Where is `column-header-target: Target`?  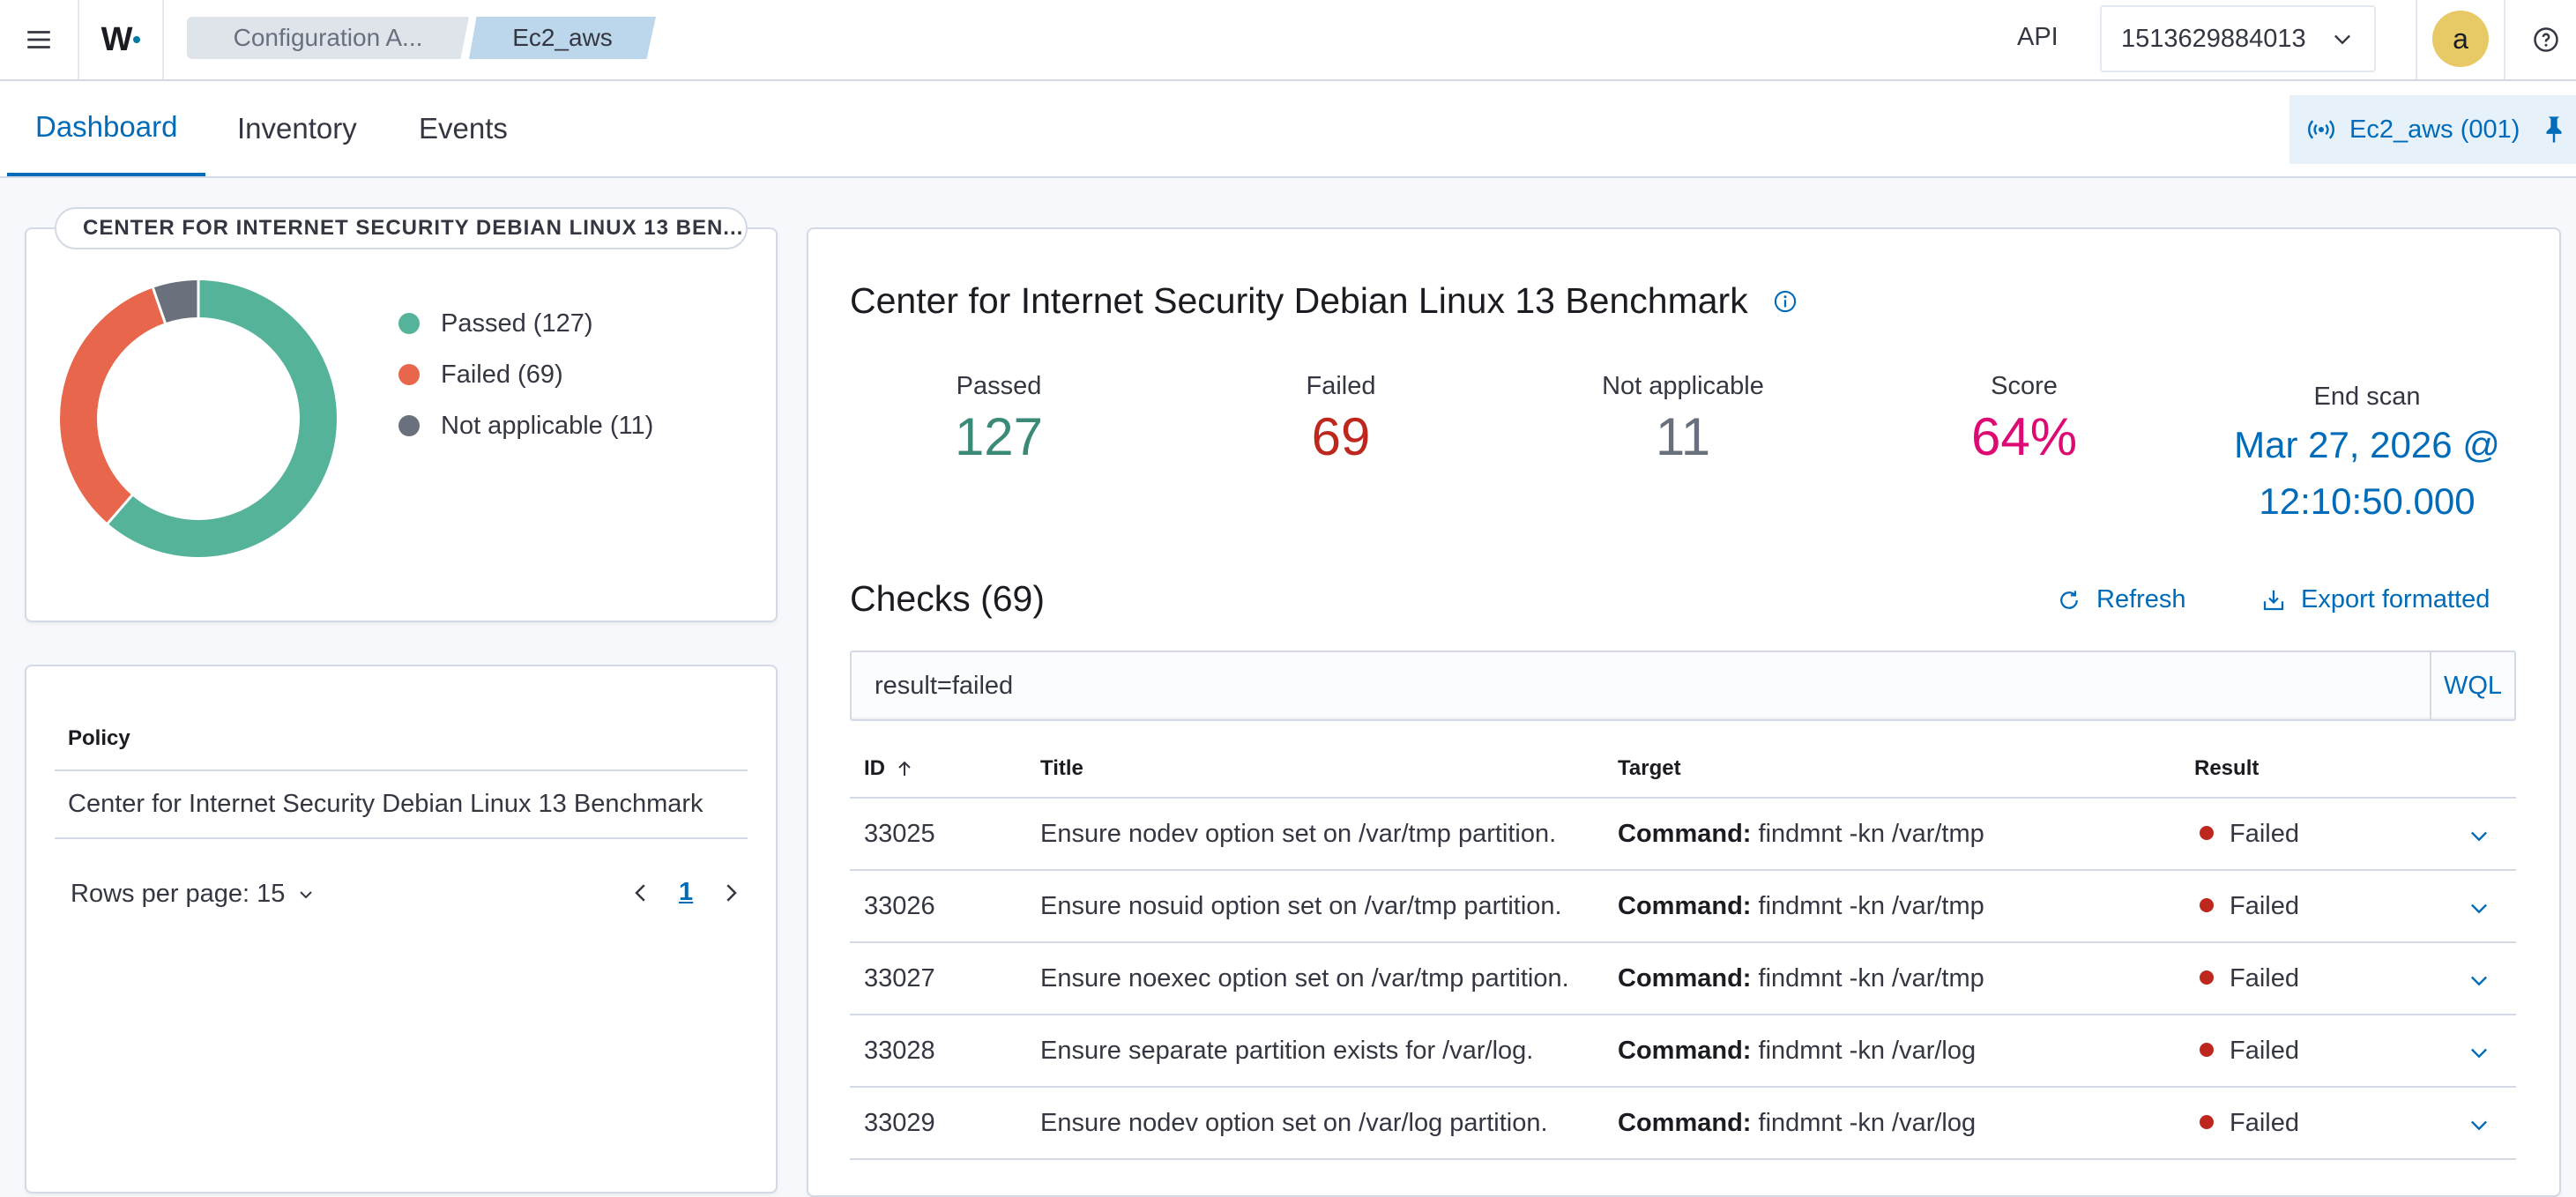
column-header-target: Target is located at coordinates (1650, 768).